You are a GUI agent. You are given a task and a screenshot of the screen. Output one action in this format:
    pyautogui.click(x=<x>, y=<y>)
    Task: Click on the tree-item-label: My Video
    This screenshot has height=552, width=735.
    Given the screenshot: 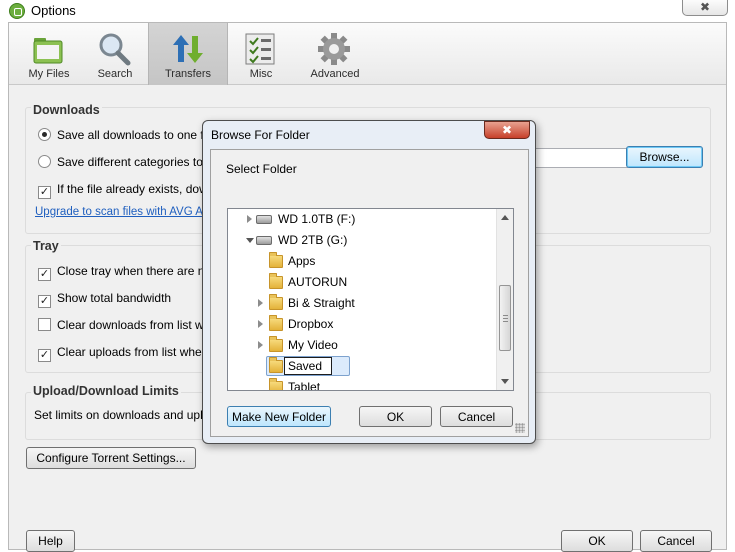 What is the action you would take?
    pyautogui.click(x=313, y=345)
    